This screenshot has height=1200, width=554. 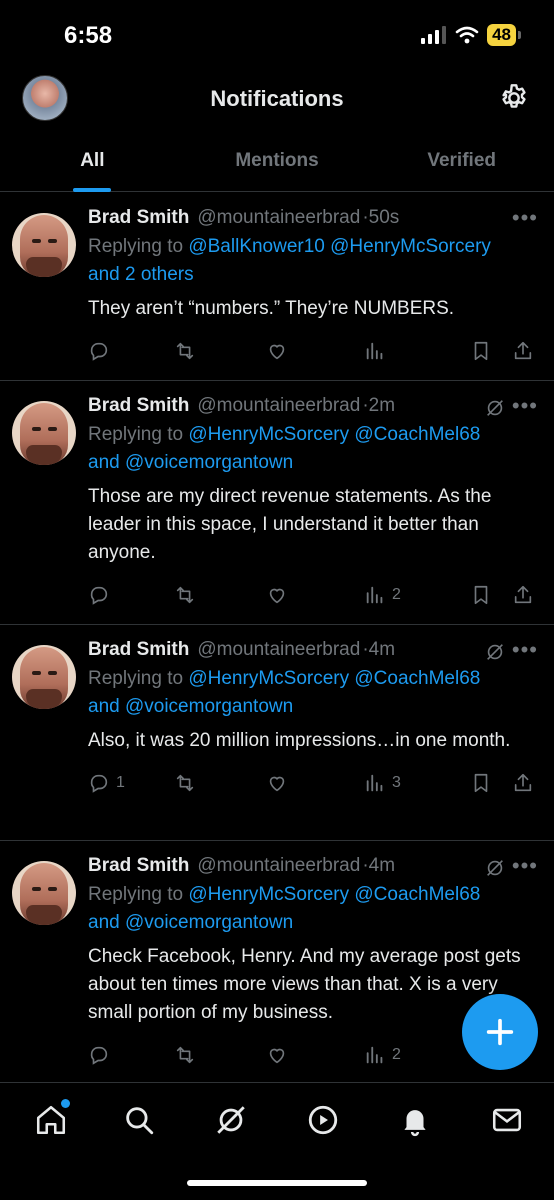 I want to click on mention-others: and 2 others, so click(x=141, y=274).